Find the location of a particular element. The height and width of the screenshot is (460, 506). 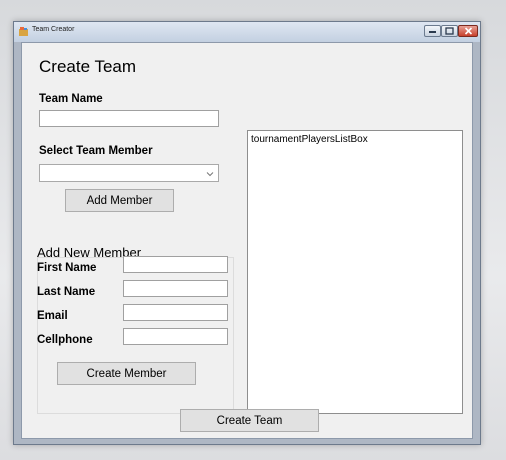

team-name-input is located at coordinates (129, 118).